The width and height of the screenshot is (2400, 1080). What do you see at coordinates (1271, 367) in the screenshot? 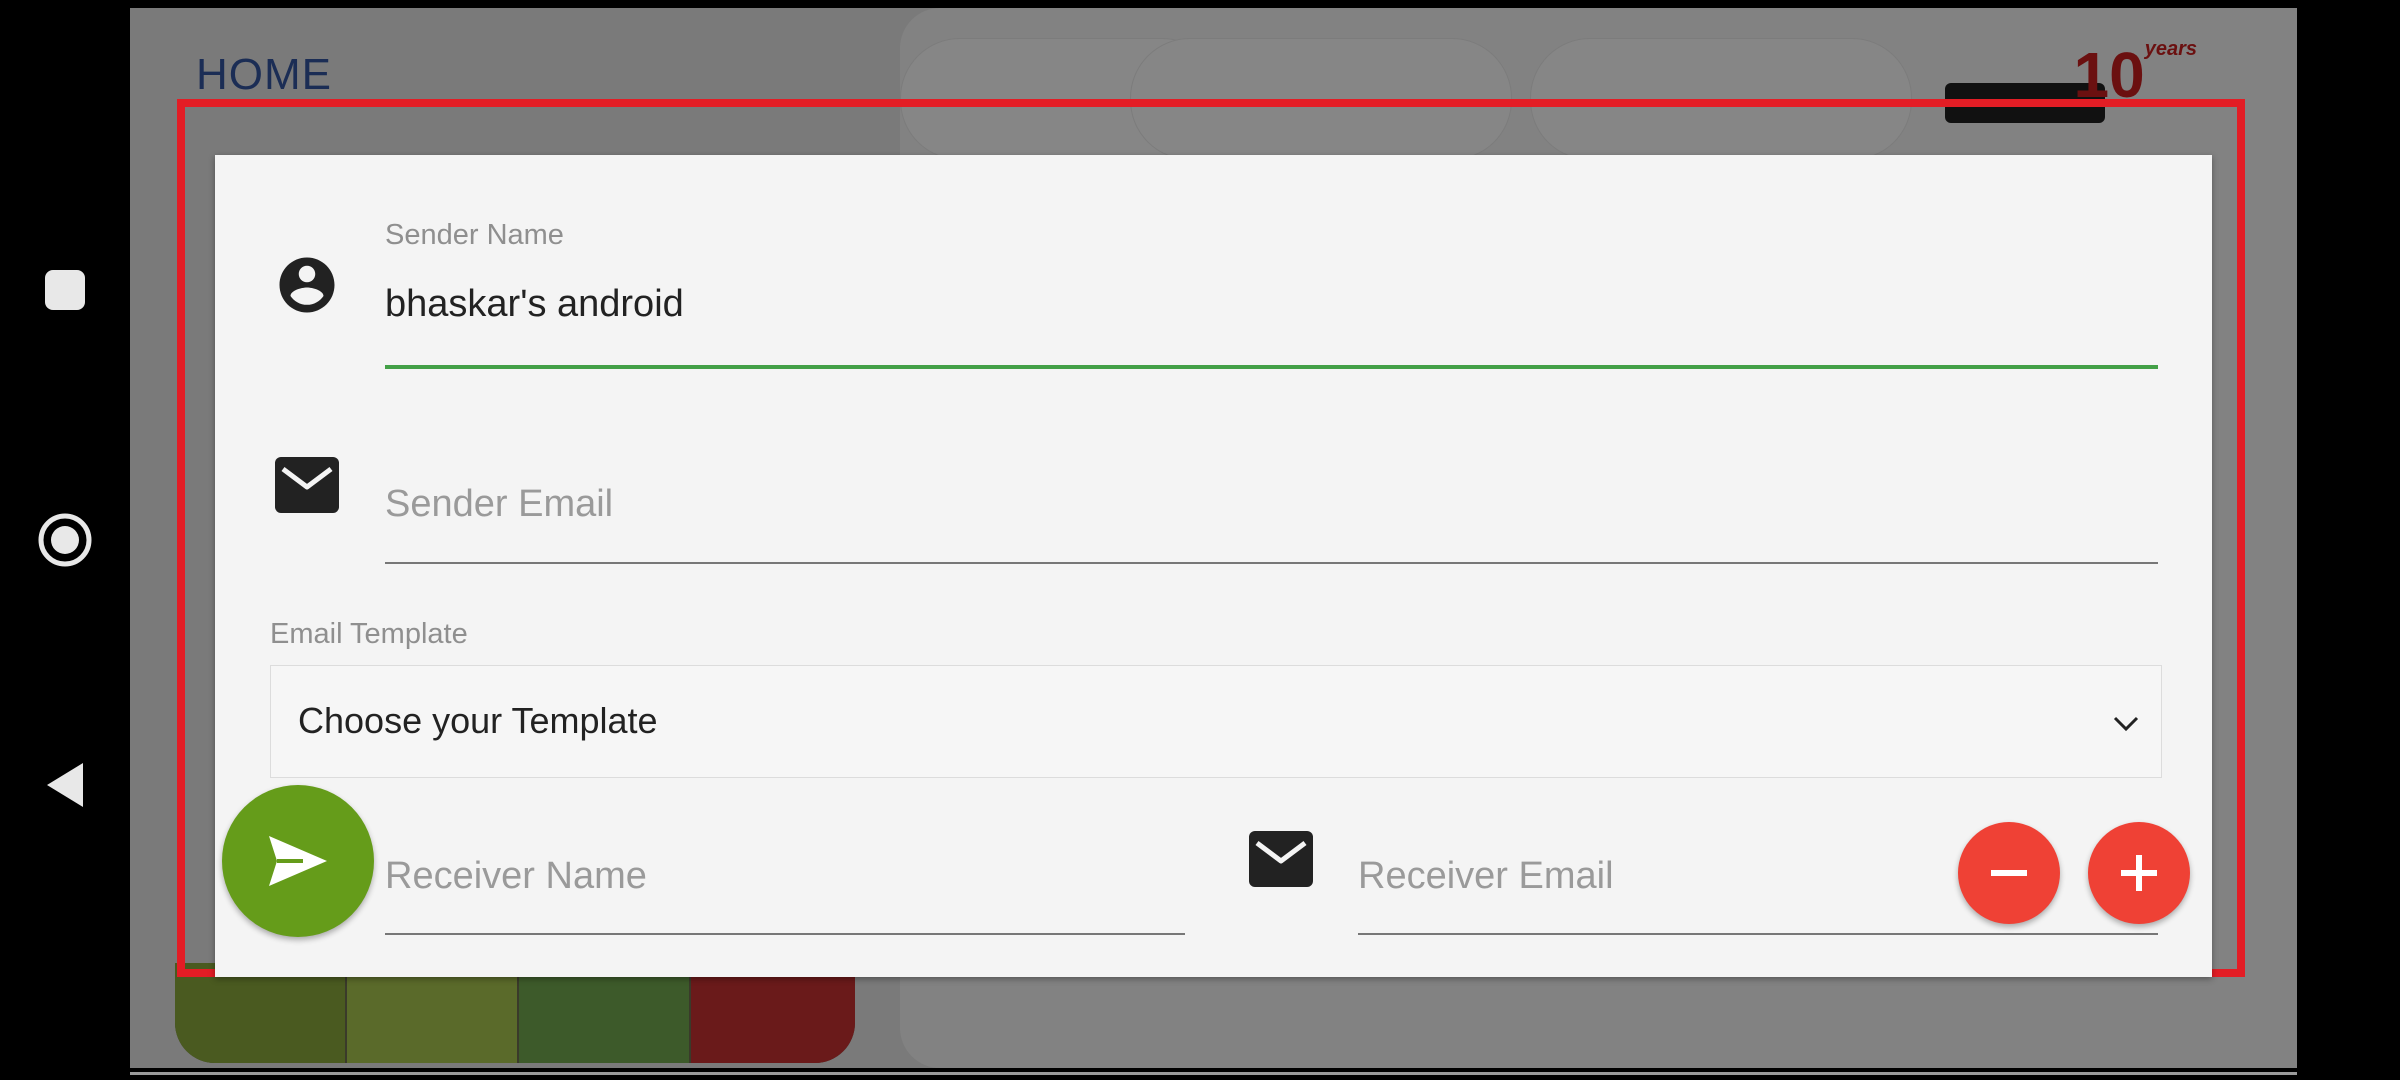
I see `sender-name-underline` at bounding box center [1271, 367].